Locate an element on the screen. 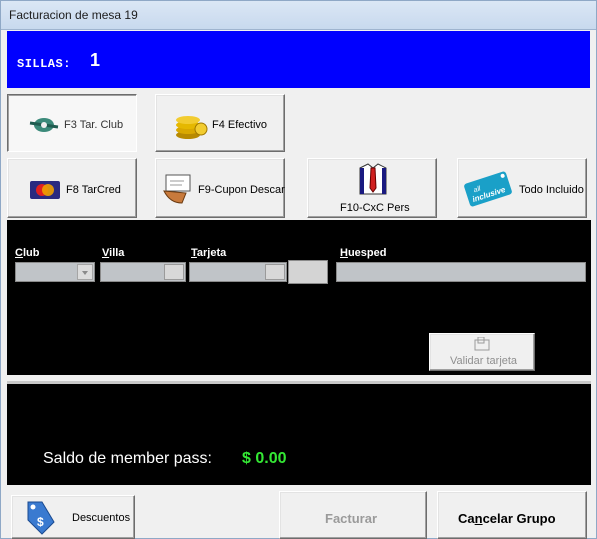  tarjeta-lookup-icon is located at coordinates (275, 272).